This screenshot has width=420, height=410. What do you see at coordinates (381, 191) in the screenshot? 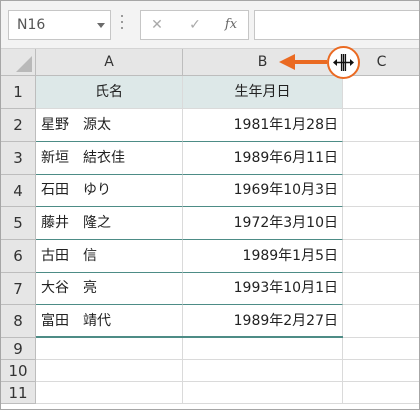
I see `cell-c4` at bounding box center [381, 191].